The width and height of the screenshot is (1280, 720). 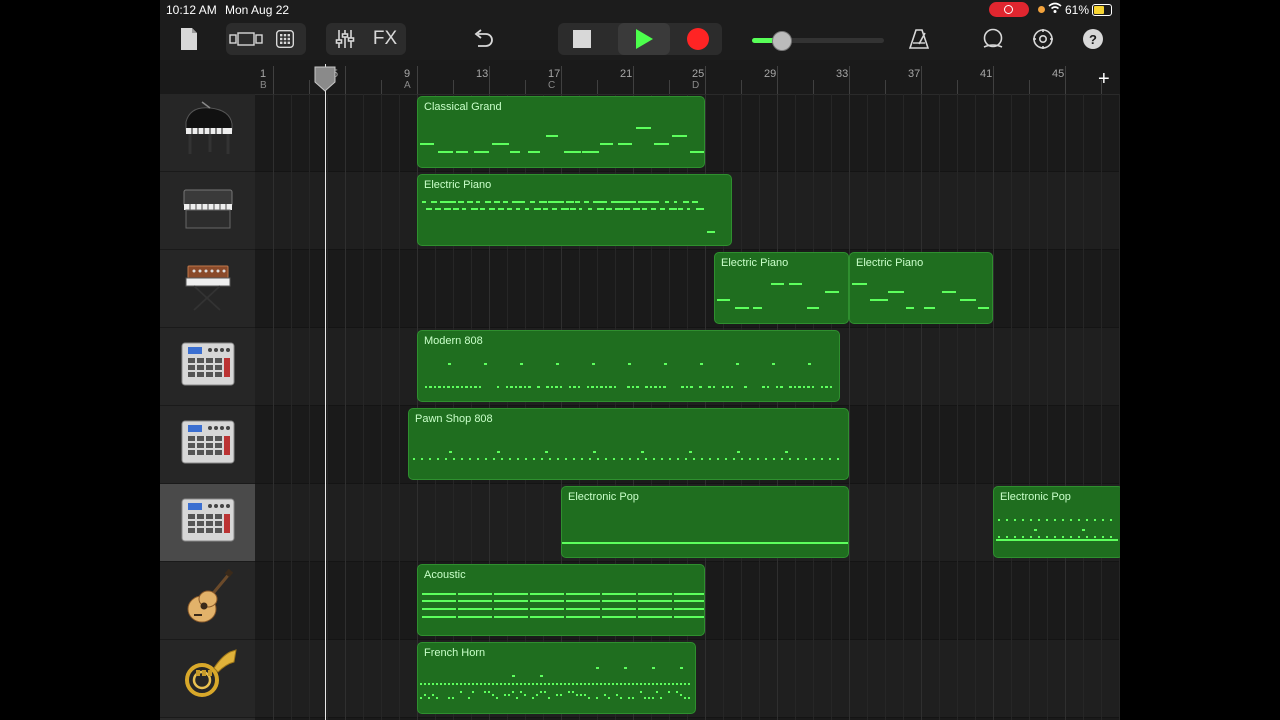 I want to click on record-button, so click(x=698, y=39).